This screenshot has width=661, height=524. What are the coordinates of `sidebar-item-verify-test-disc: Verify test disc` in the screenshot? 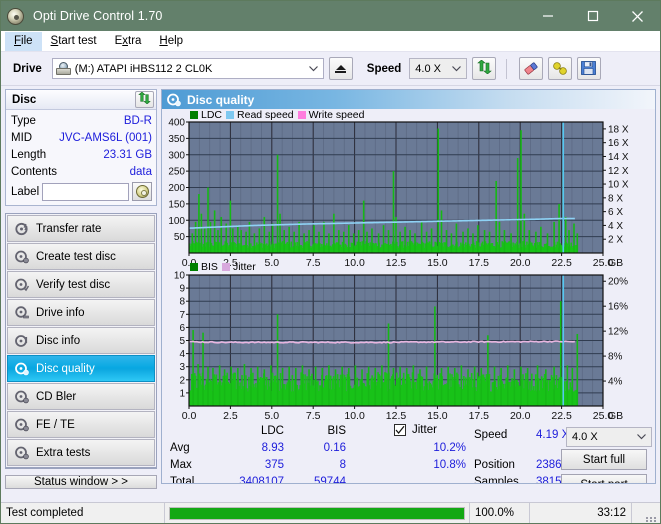 It's located at (81, 284).